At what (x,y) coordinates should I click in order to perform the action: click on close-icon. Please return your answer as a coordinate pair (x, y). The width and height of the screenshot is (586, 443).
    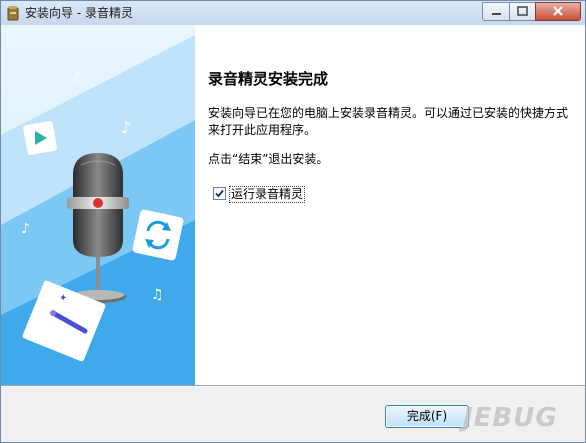
    Looking at the image, I should click on (558, 11).